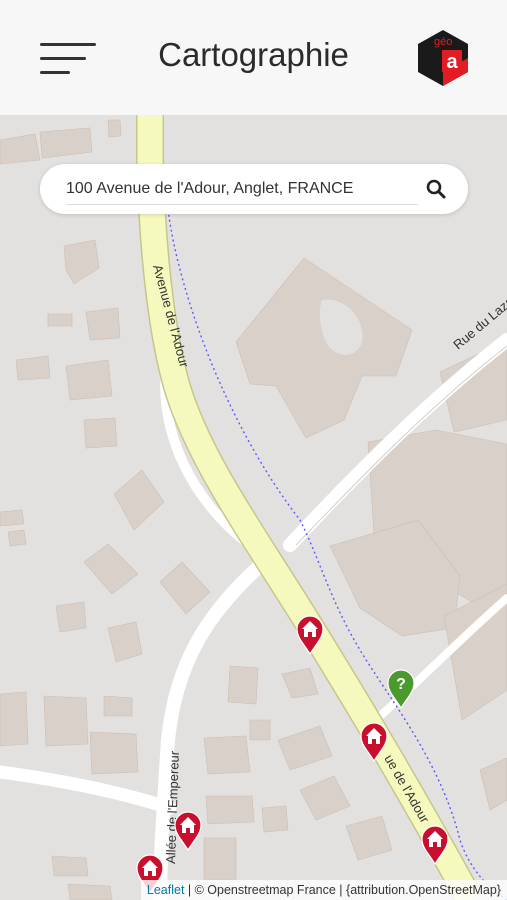 This screenshot has width=507, height=900. Describe the element at coordinates (443, 58) in the screenshot. I see `geo-a-logo: a géo` at that location.